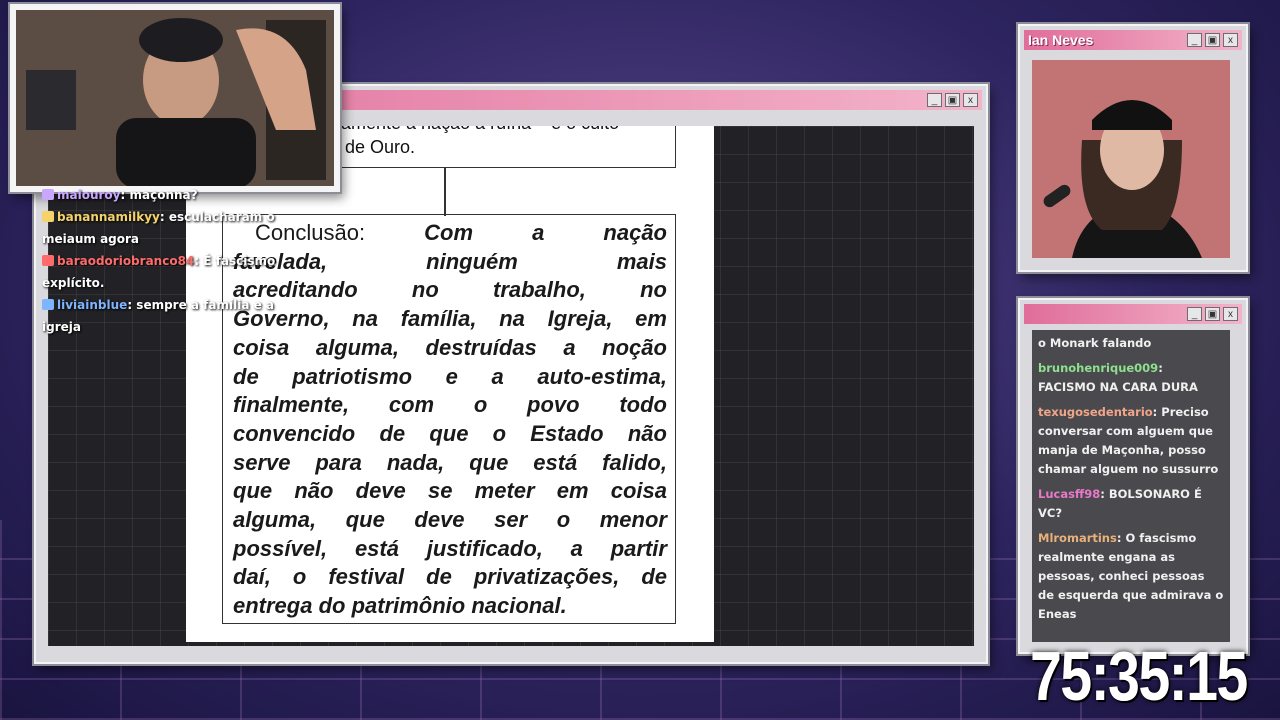 This screenshot has height=720, width=1280. I want to click on streamer-webcam, so click(175, 98).